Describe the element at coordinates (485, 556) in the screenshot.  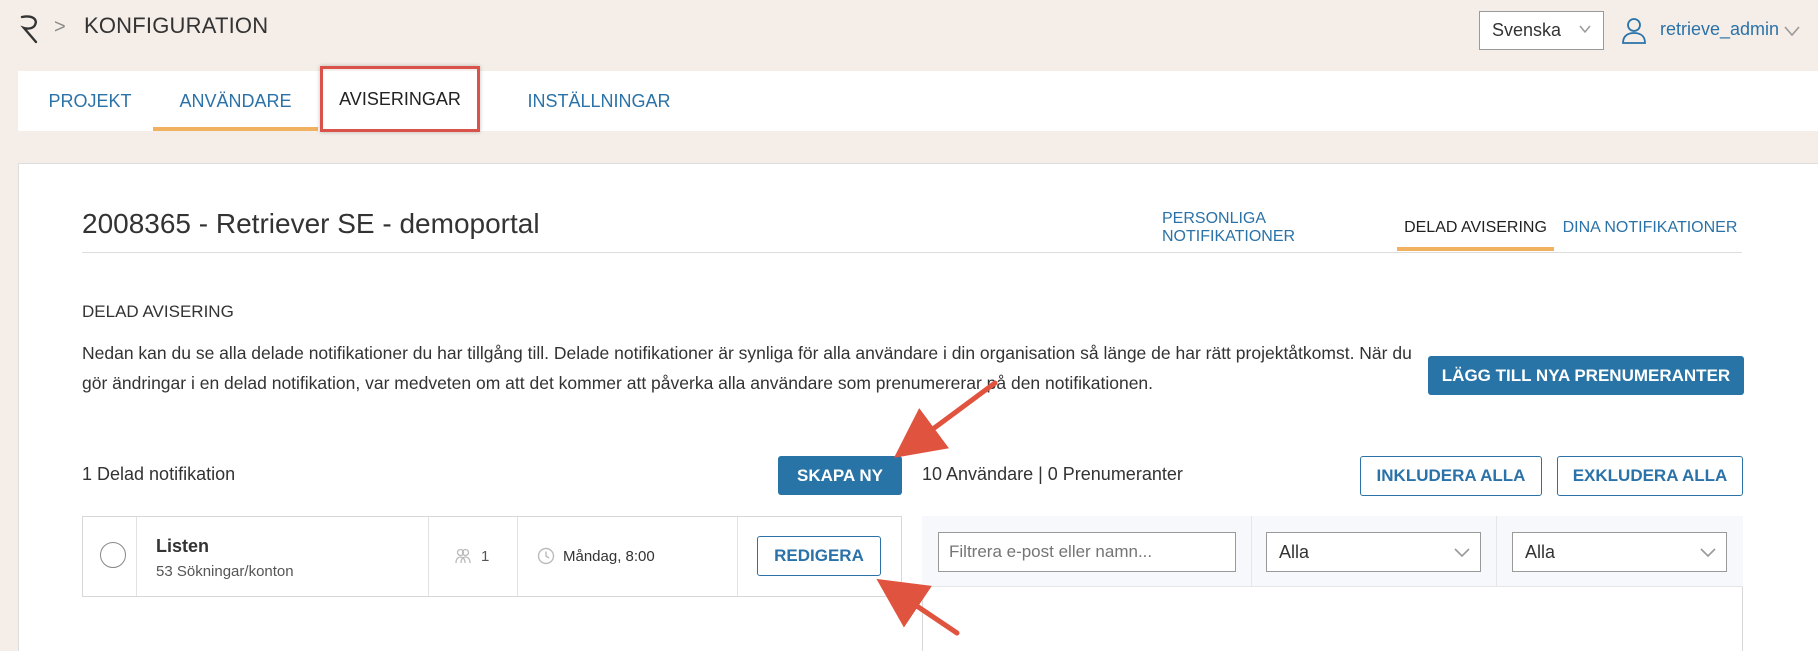
I see `subscriber-count: 1` at that location.